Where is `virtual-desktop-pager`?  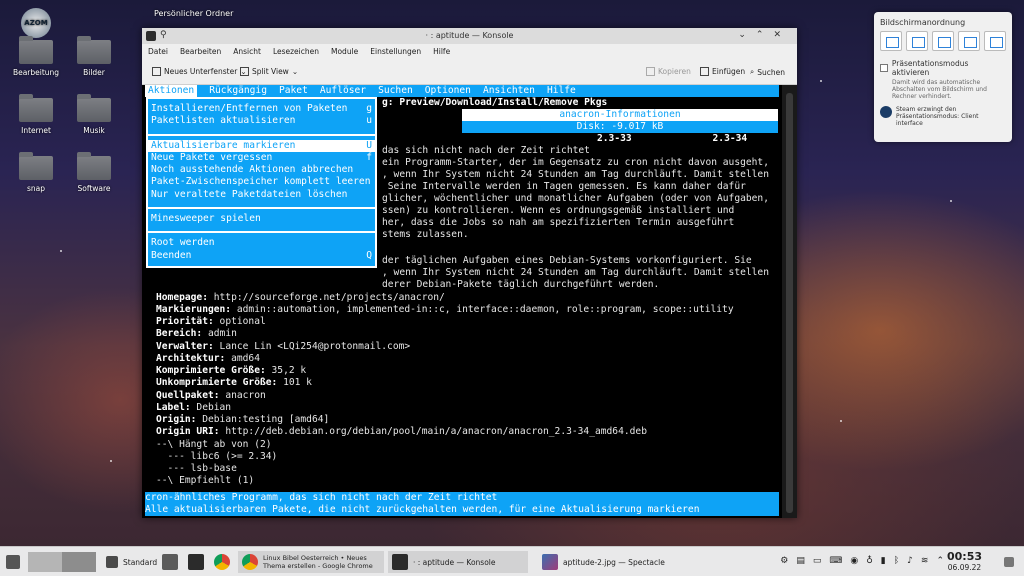
virtual-desktop-pager is located at coordinates (62, 562).